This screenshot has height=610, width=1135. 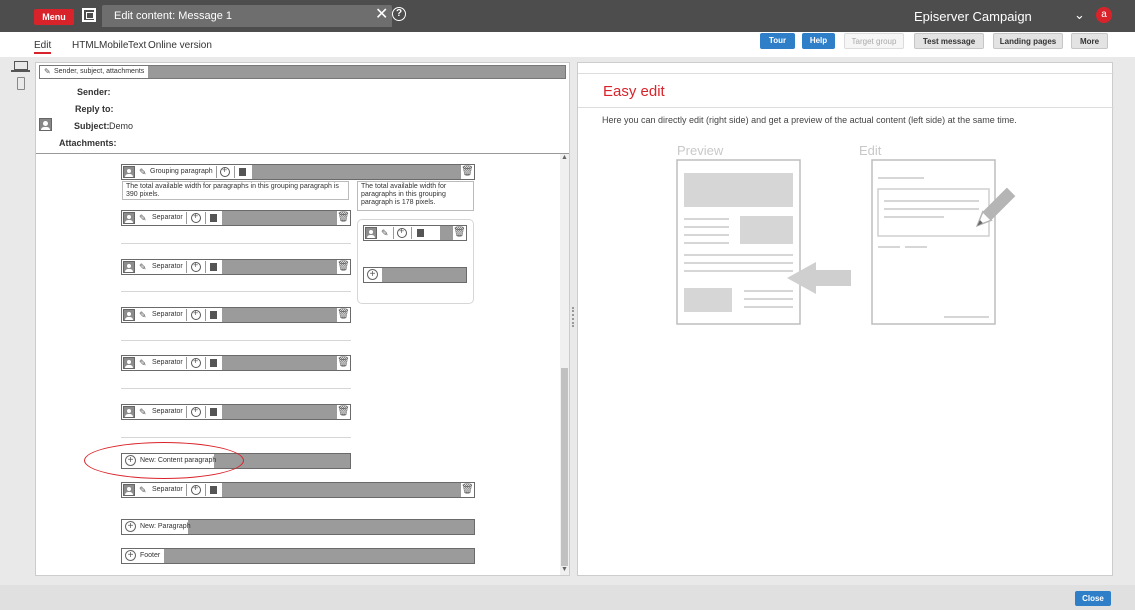 I want to click on more-button: More, so click(x=1089, y=41).